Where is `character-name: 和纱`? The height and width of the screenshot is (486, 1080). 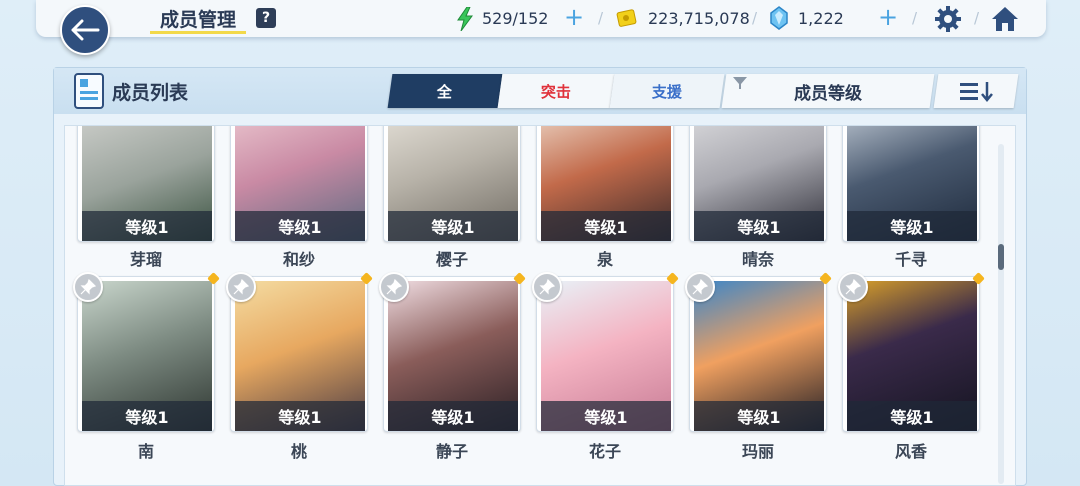 character-name: 和纱 is located at coordinates (298, 259).